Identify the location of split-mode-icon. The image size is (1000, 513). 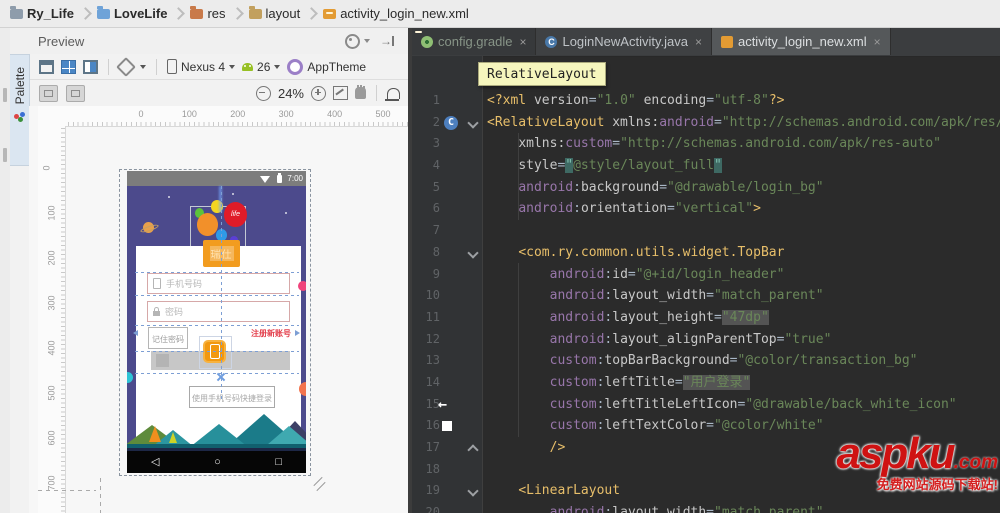
(90, 66).